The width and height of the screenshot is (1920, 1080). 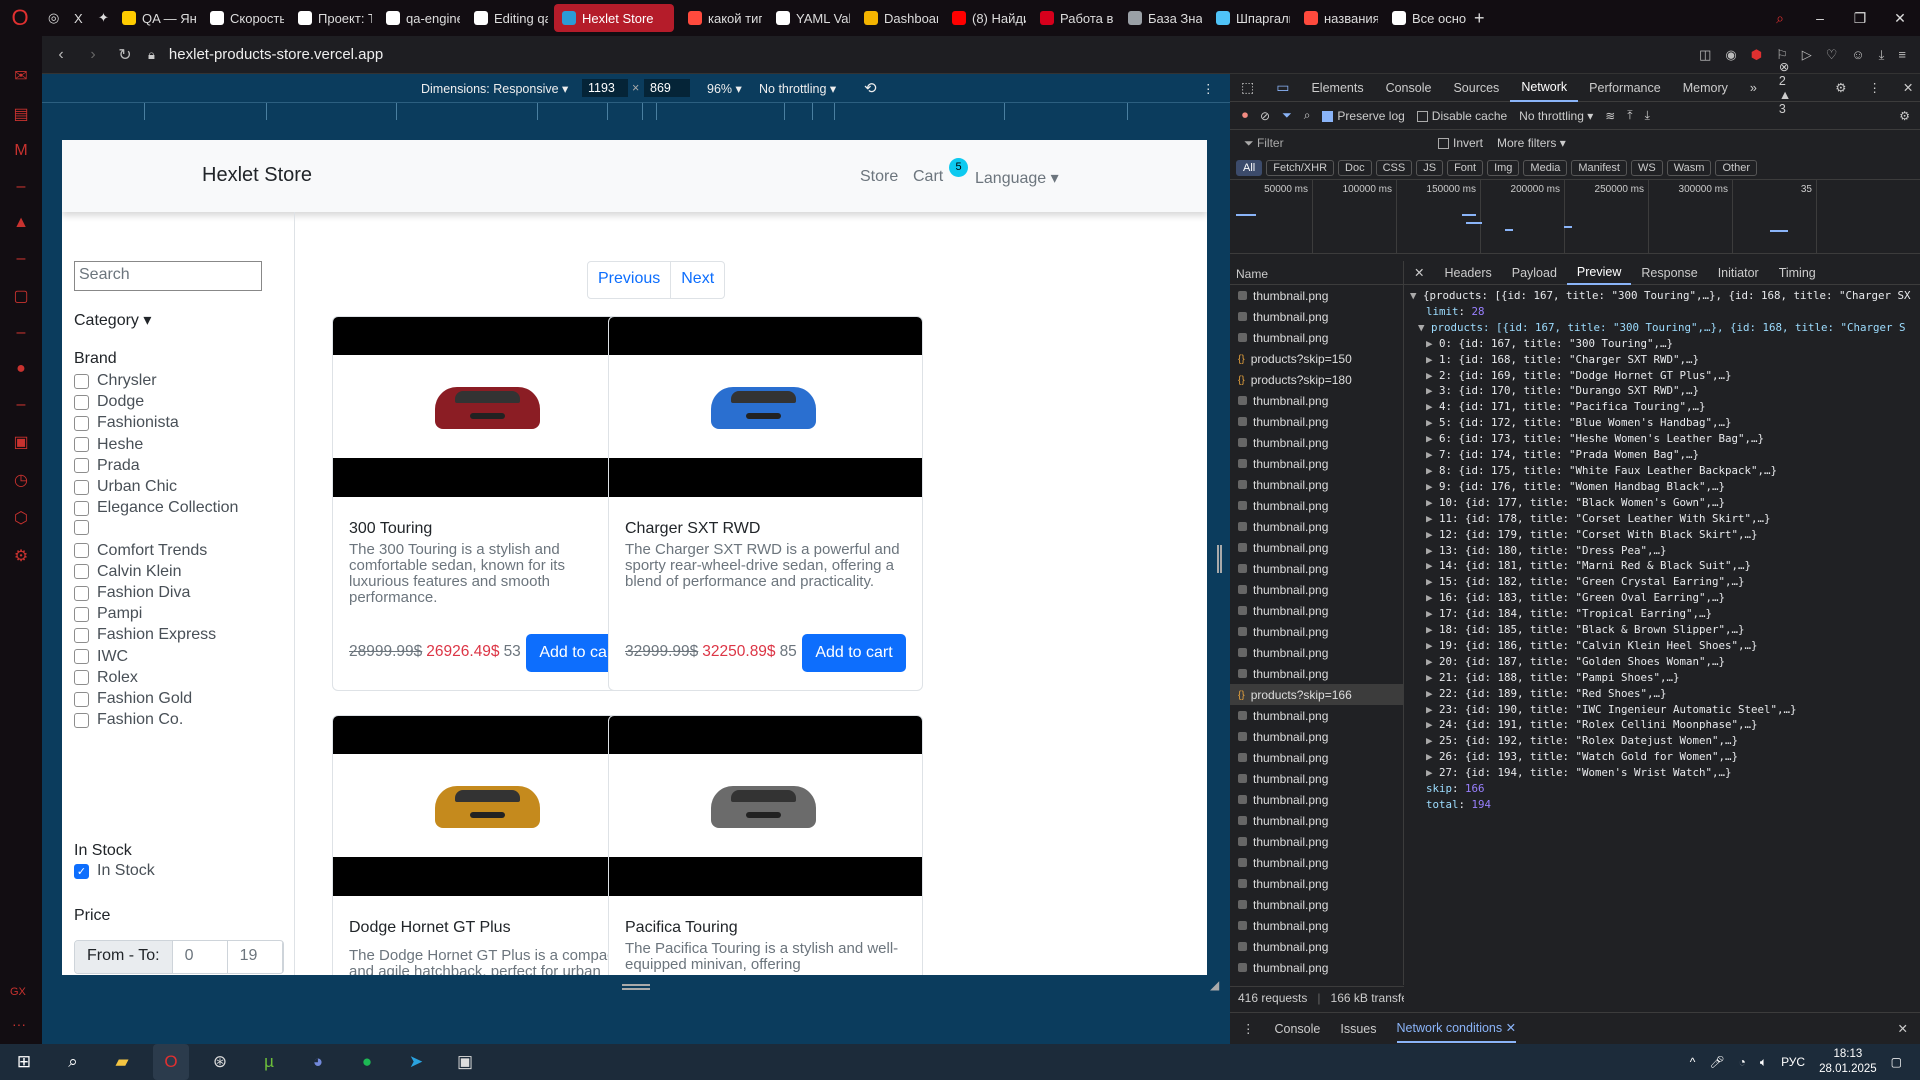 I want to click on more-filters-dropdown: More filters ▾, so click(x=1531, y=143).